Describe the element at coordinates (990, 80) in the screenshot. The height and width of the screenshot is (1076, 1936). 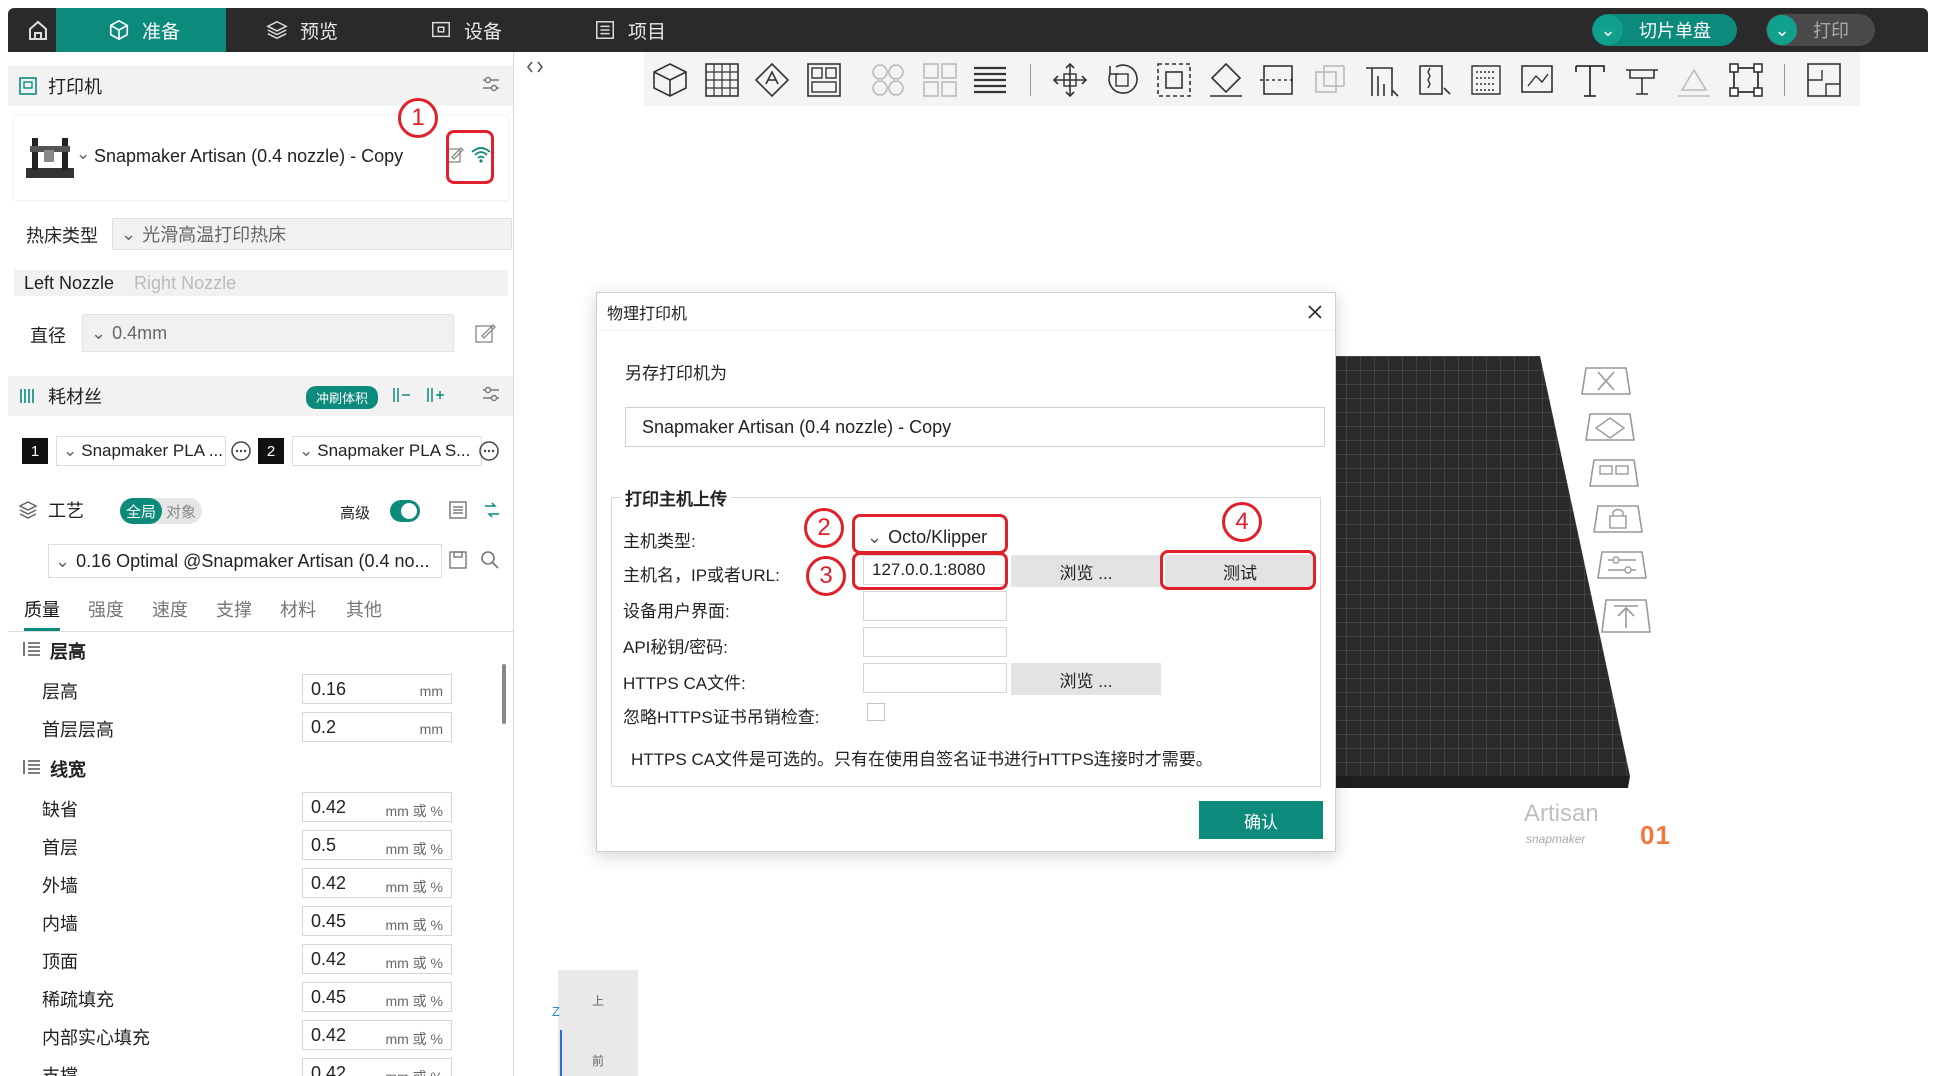
I see `layers-editing-icon` at that location.